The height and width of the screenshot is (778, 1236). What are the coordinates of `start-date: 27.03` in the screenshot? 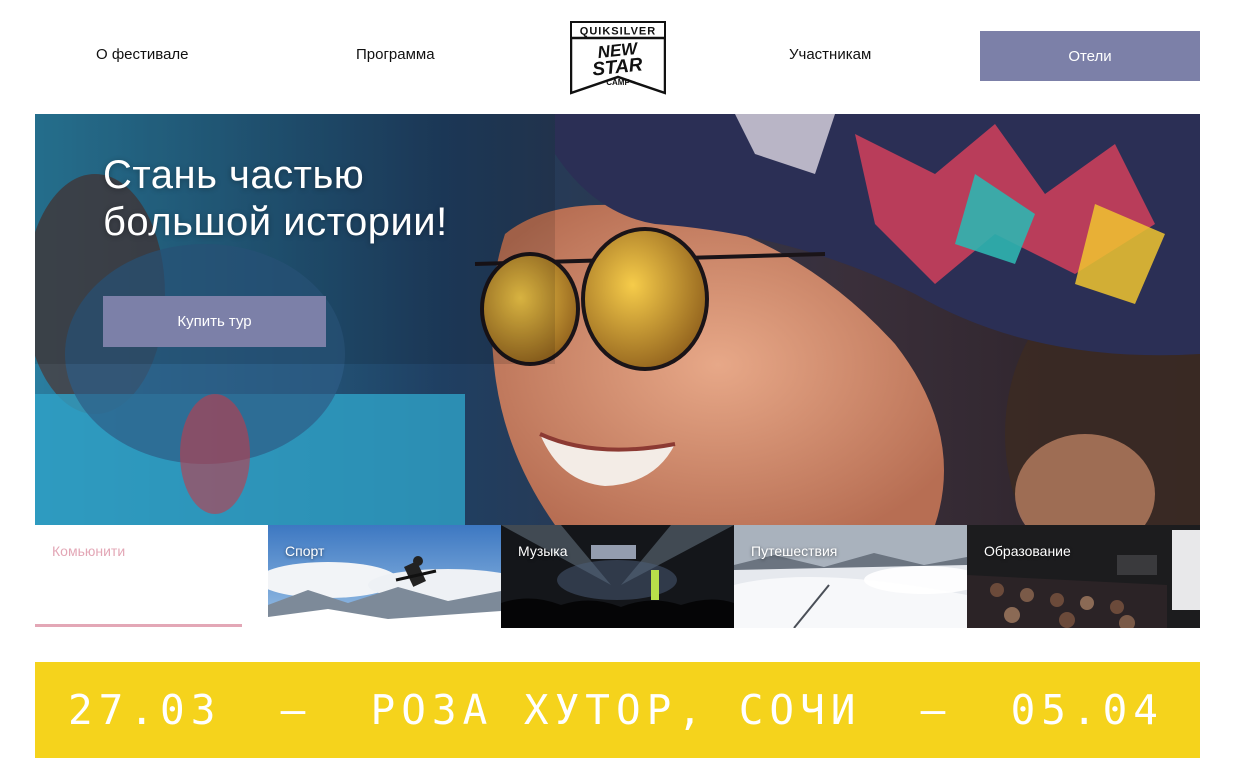 It's located at (145, 710).